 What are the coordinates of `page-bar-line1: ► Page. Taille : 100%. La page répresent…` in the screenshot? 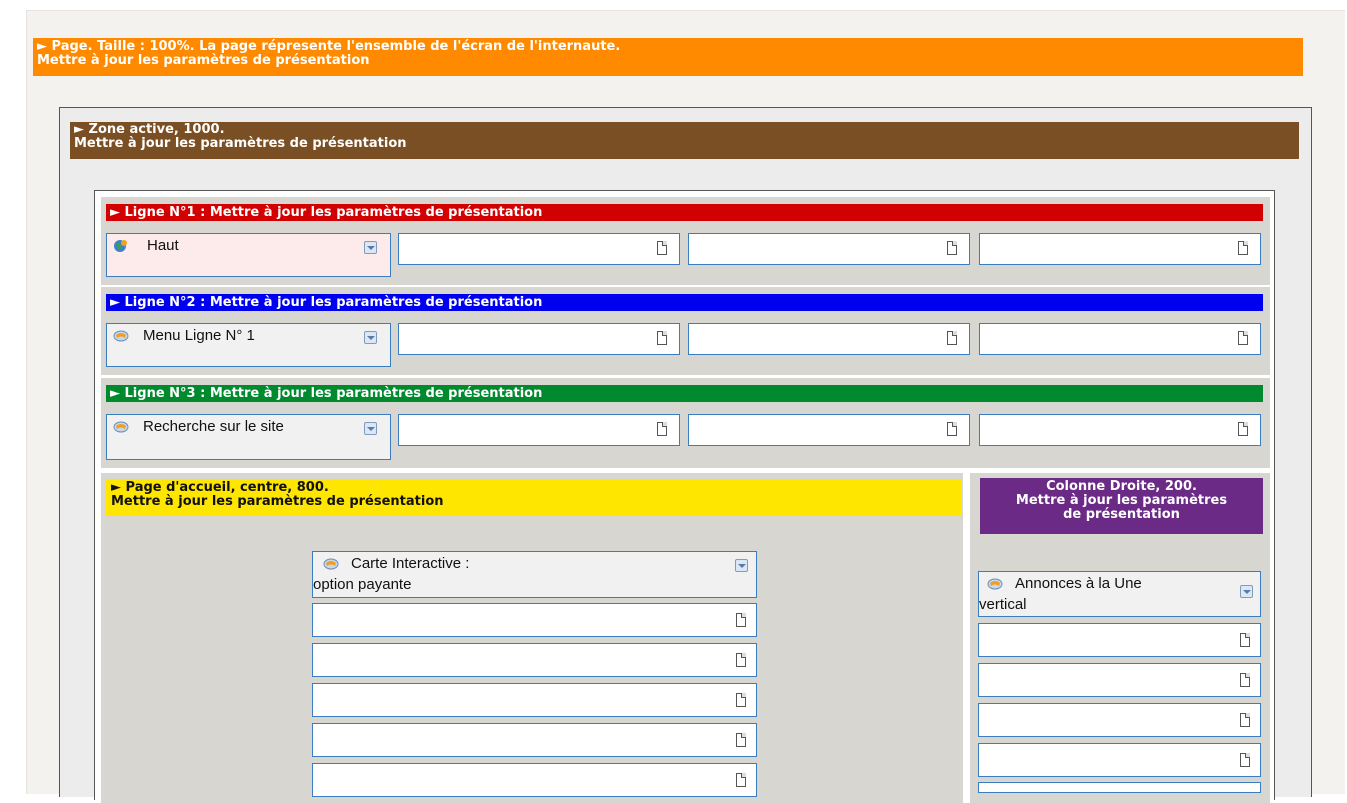 It's located at (329, 46).